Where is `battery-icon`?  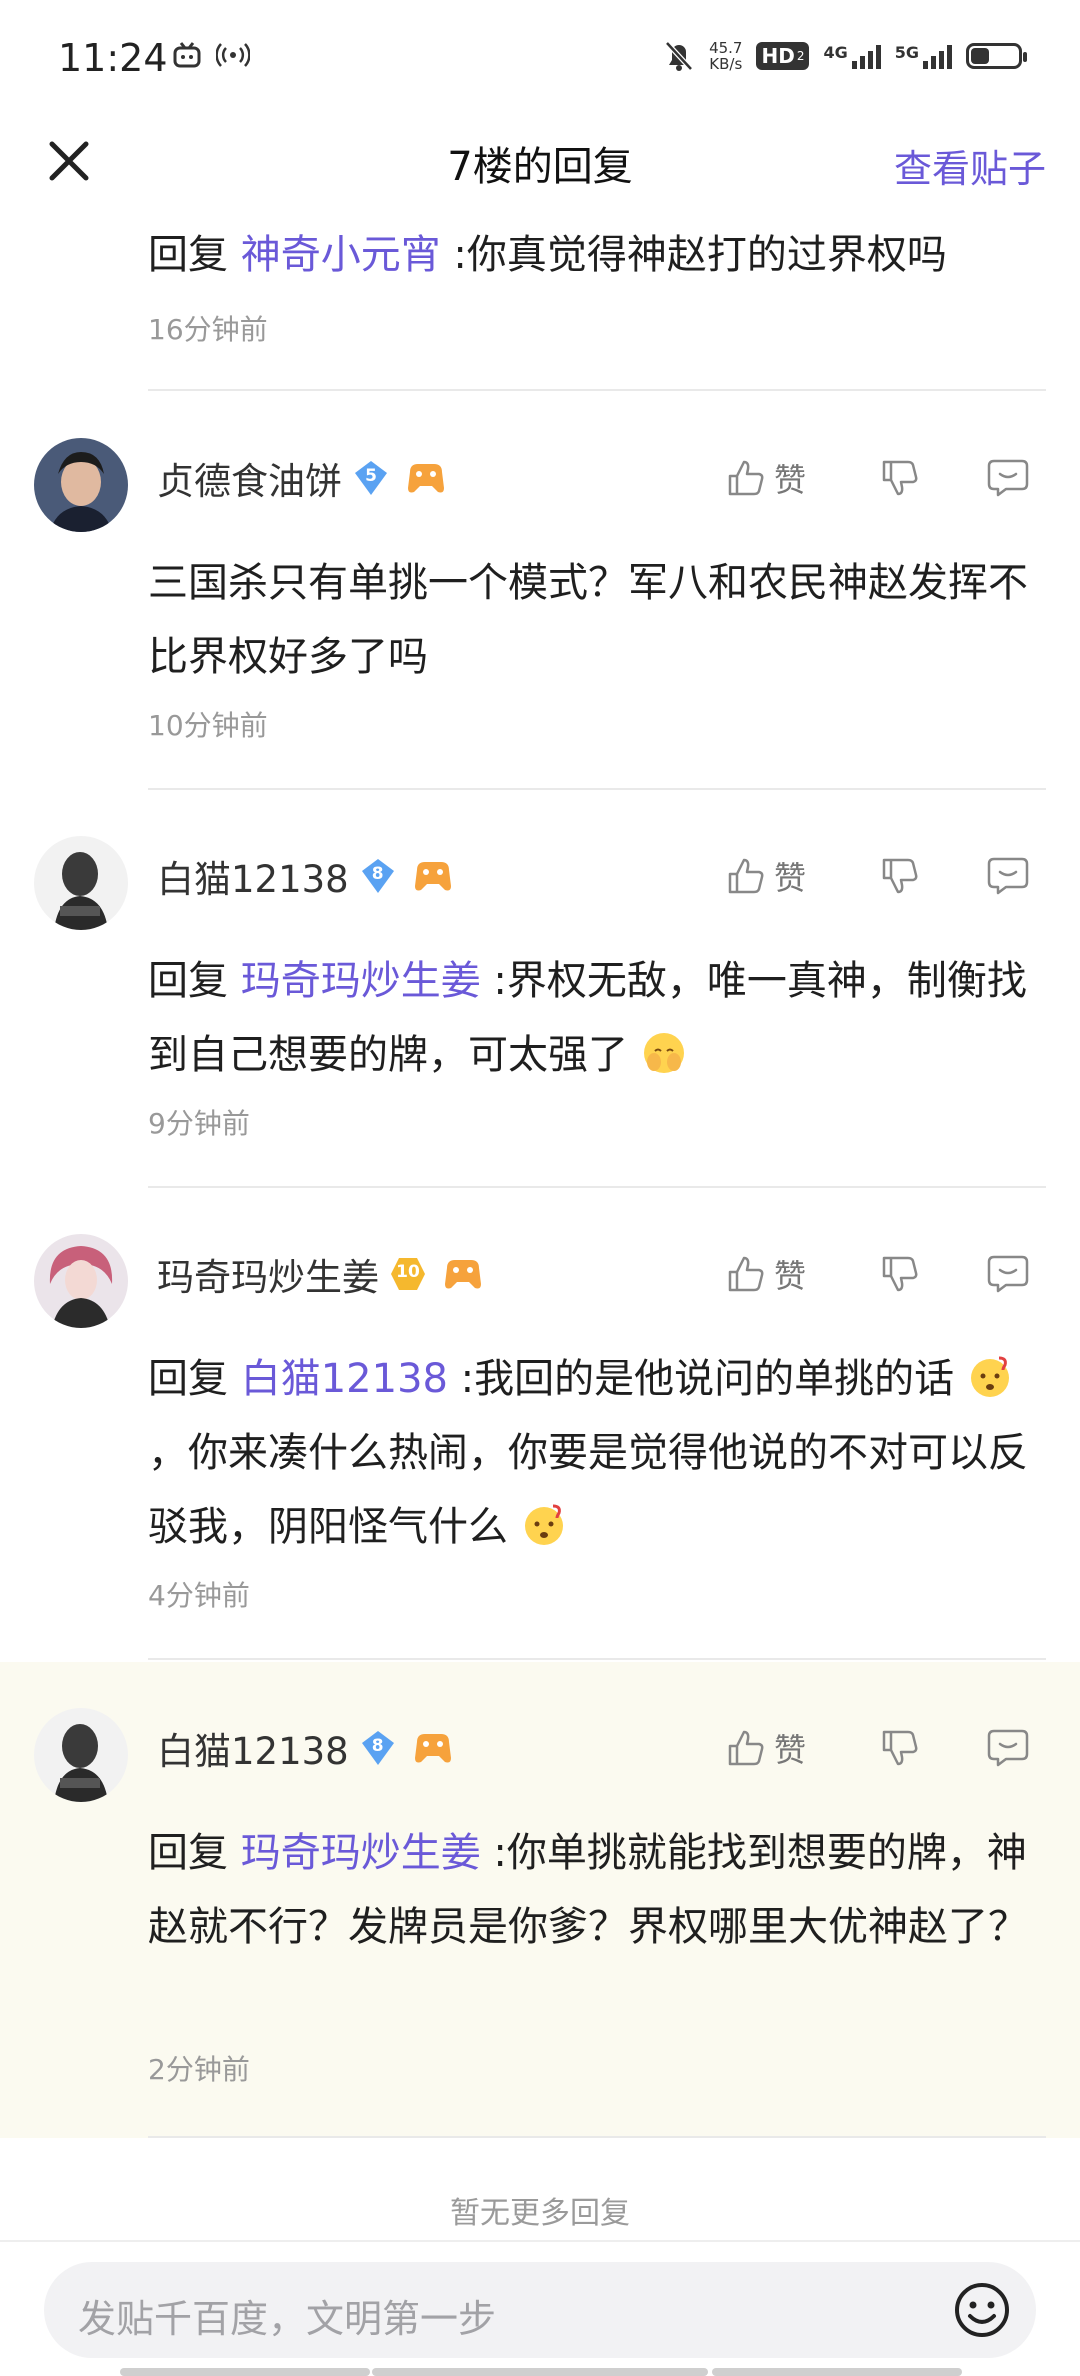
battery-icon is located at coordinates (996, 56).